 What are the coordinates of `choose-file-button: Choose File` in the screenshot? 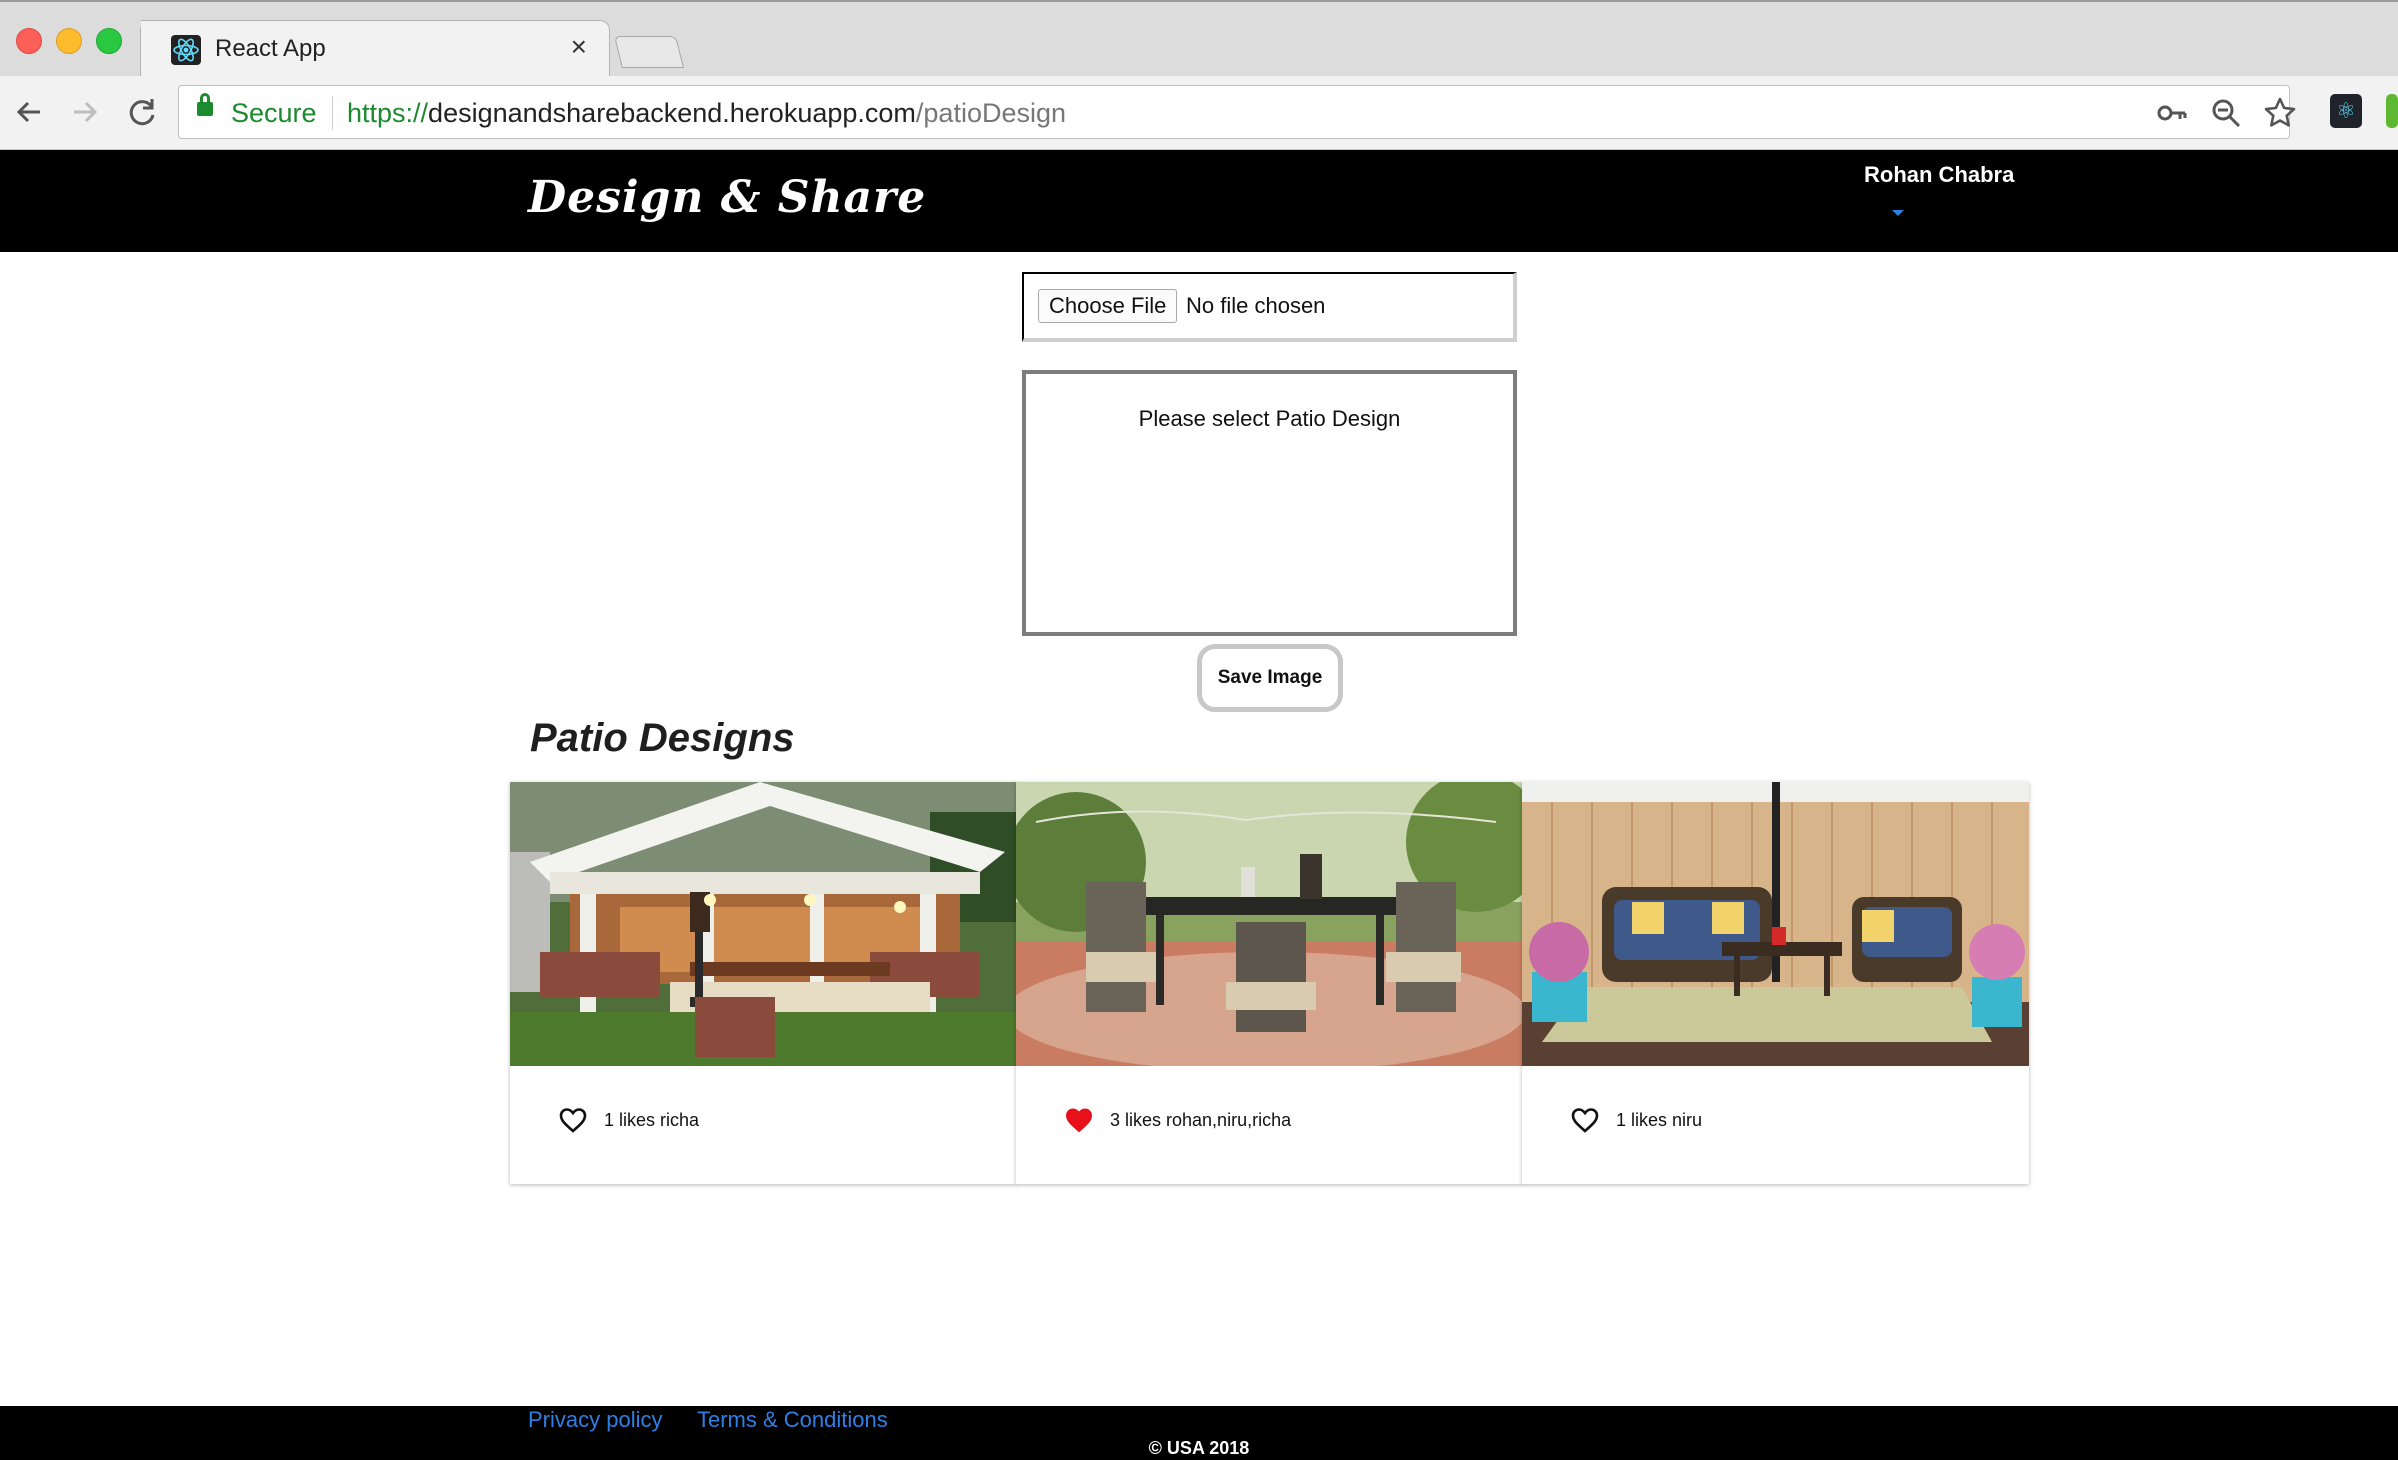 It's located at (1108, 306).